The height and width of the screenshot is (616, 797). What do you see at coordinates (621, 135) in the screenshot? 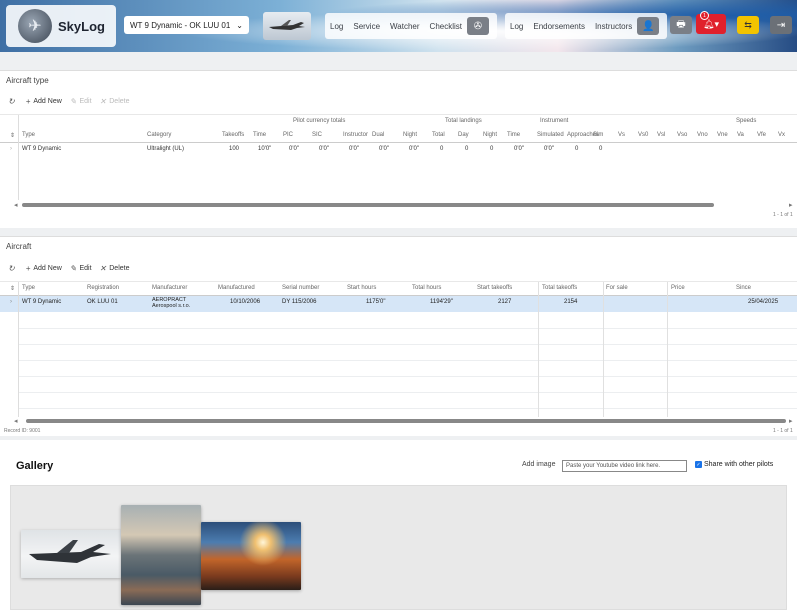
I see `column-header: Vs` at bounding box center [621, 135].